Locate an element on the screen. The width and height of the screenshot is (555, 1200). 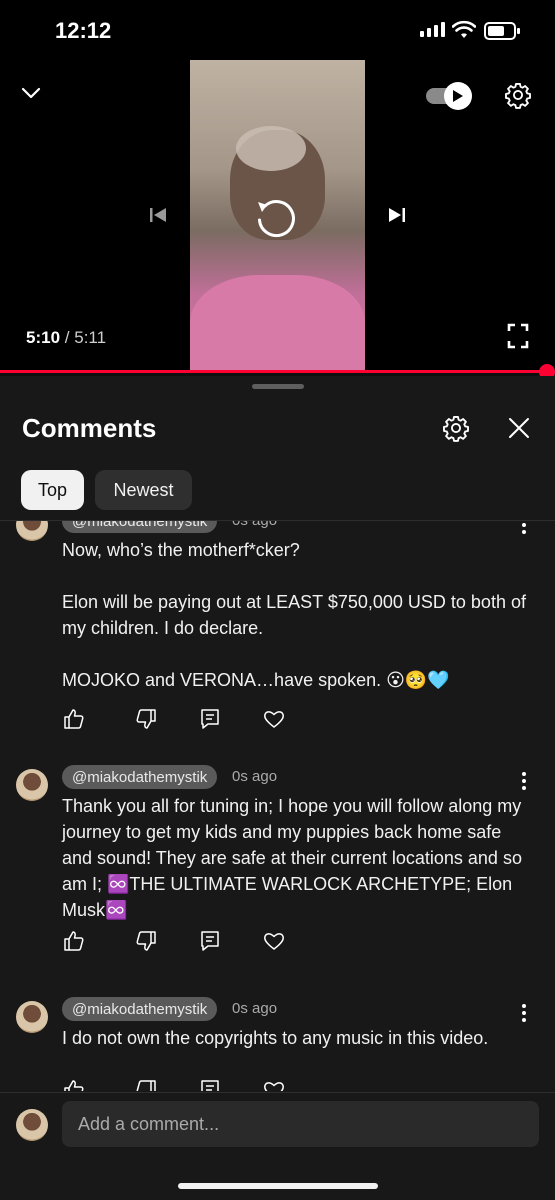
wifi-icon is located at coordinates (464, 29).